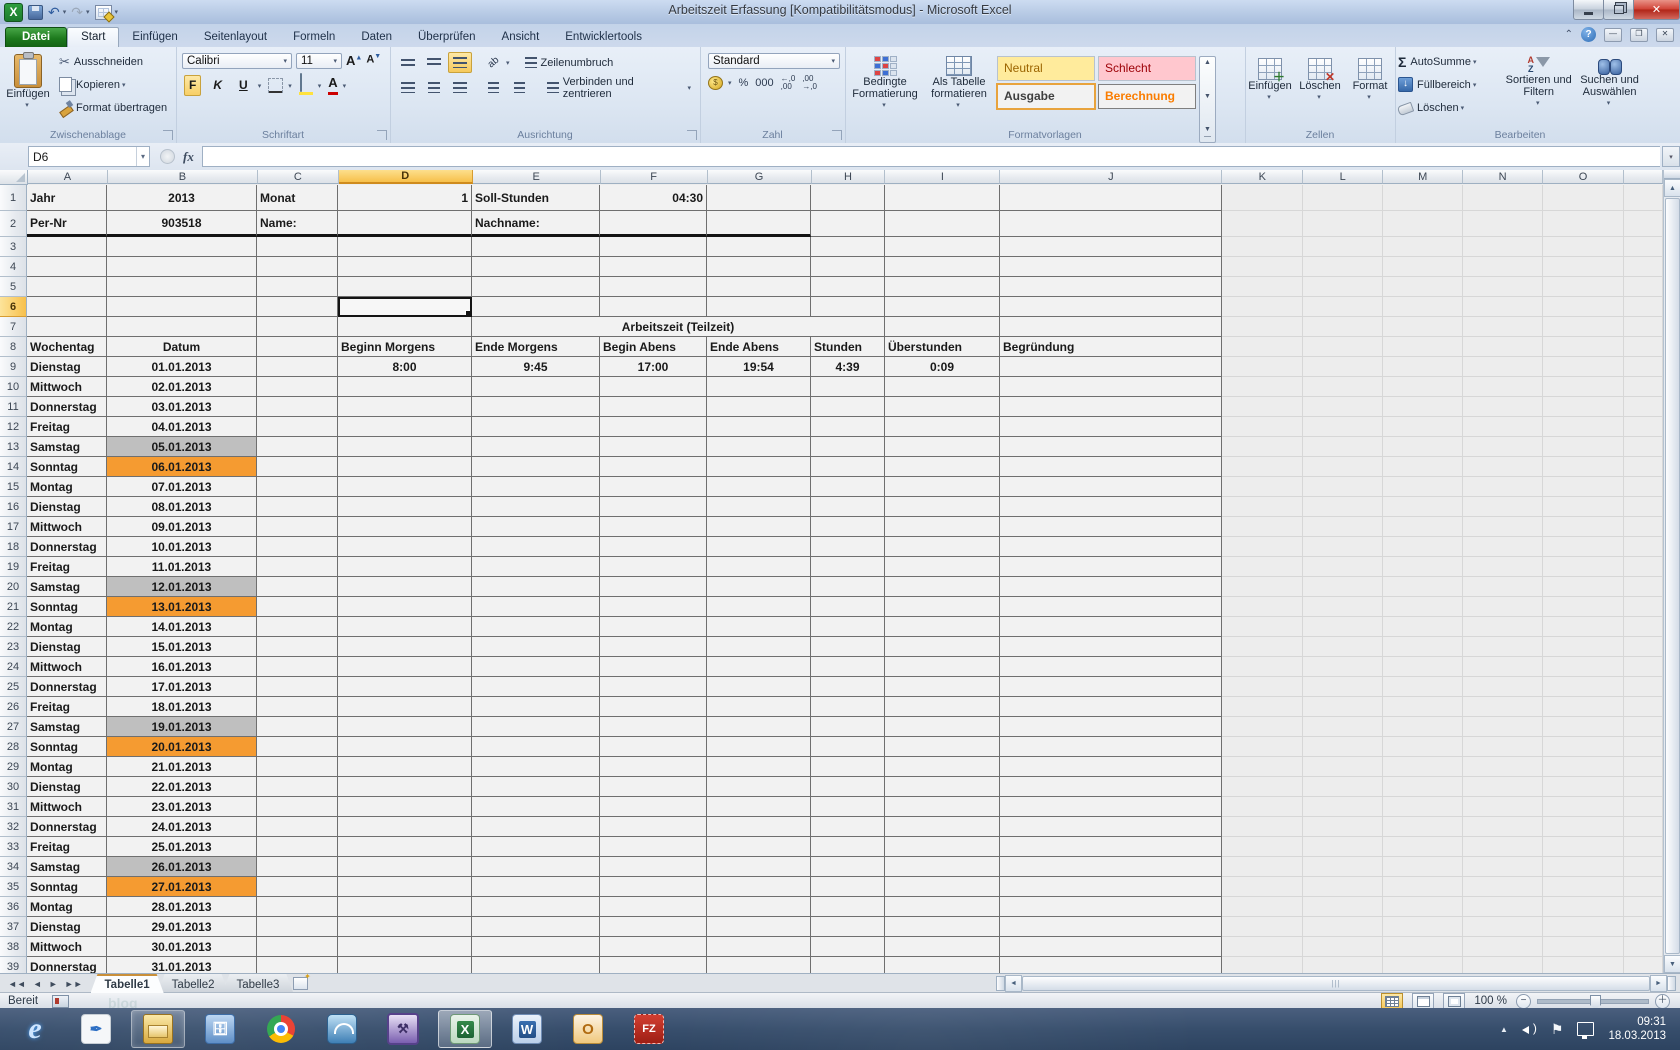 This screenshot has width=1680, height=1050. Describe the element at coordinates (1503, 267) in the screenshot. I see `cell-N4` at that location.